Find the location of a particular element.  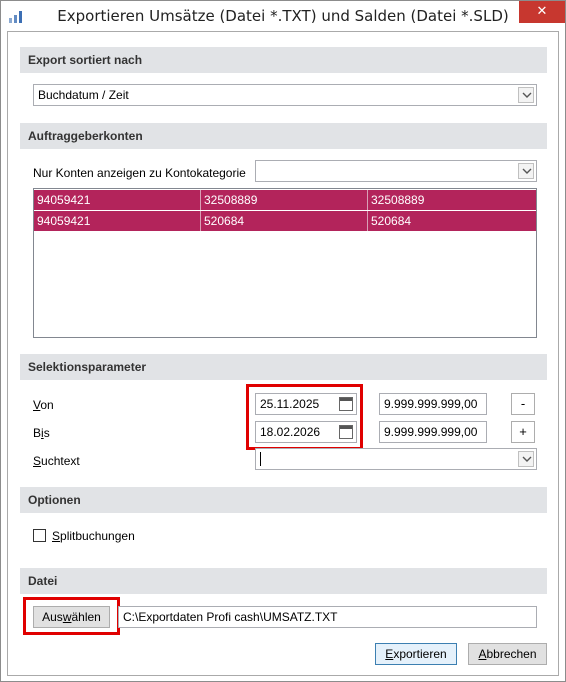

list-item: 94059421 32508889 32508889 is located at coordinates (285, 200).